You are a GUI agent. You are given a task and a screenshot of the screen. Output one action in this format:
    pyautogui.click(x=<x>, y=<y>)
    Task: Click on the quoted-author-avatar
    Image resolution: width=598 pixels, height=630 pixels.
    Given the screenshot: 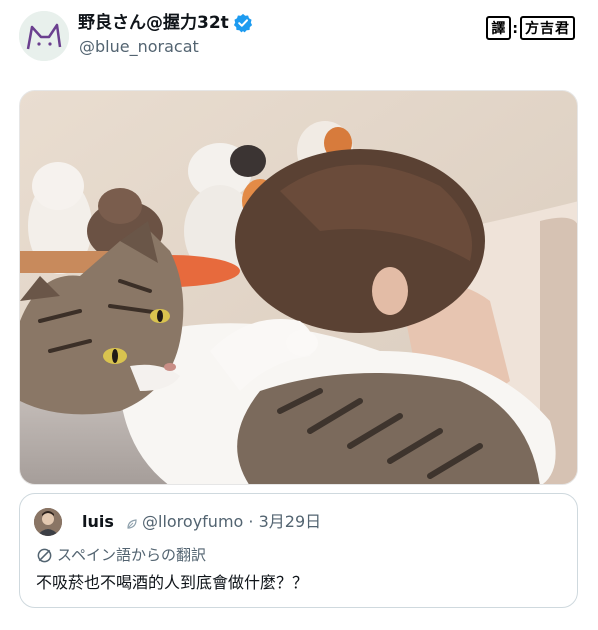 What is the action you would take?
    pyautogui.click(x=48, y=522)
    